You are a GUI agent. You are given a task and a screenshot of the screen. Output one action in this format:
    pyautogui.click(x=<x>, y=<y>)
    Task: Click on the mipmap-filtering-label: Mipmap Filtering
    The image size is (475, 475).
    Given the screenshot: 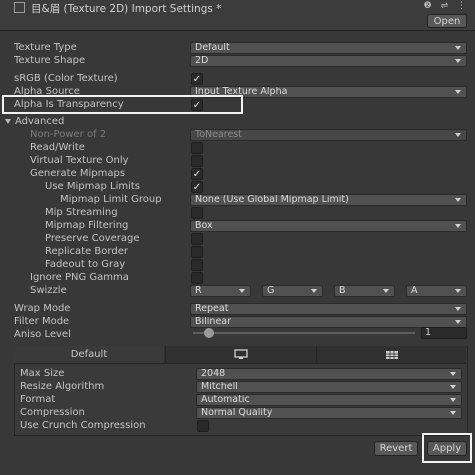 What is the action you would take?
    pyautogui.click(x=87, y=225)
    